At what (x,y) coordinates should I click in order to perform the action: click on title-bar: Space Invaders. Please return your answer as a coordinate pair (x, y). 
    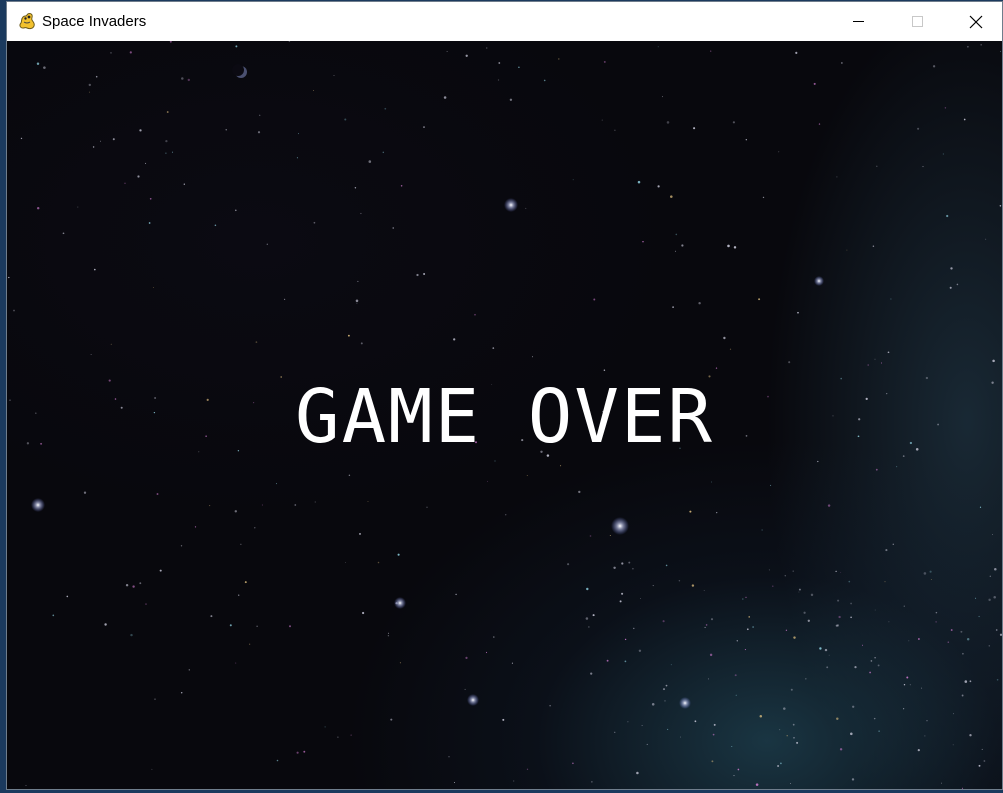
    Looking at the image, I should click on (504, 21).